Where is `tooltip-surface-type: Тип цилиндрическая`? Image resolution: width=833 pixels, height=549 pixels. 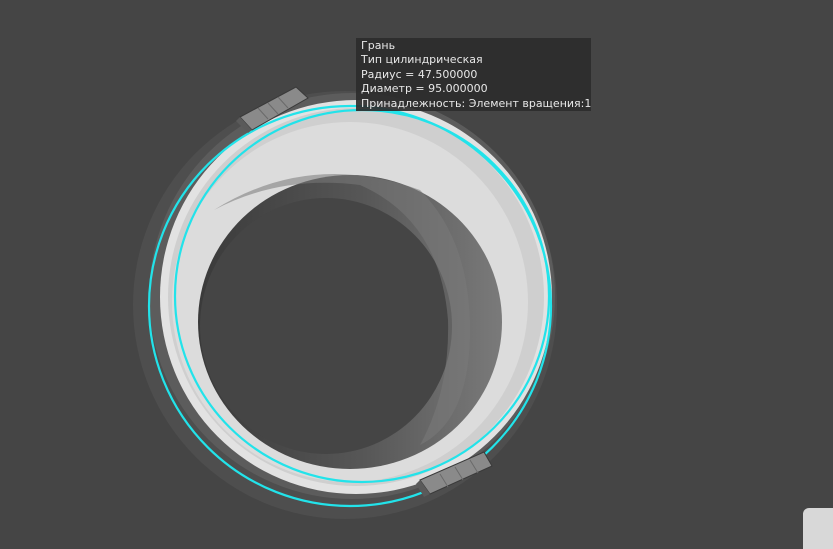 tooltip-surface-type: Тип цилиндрическая is located at coordinates (422, 60).